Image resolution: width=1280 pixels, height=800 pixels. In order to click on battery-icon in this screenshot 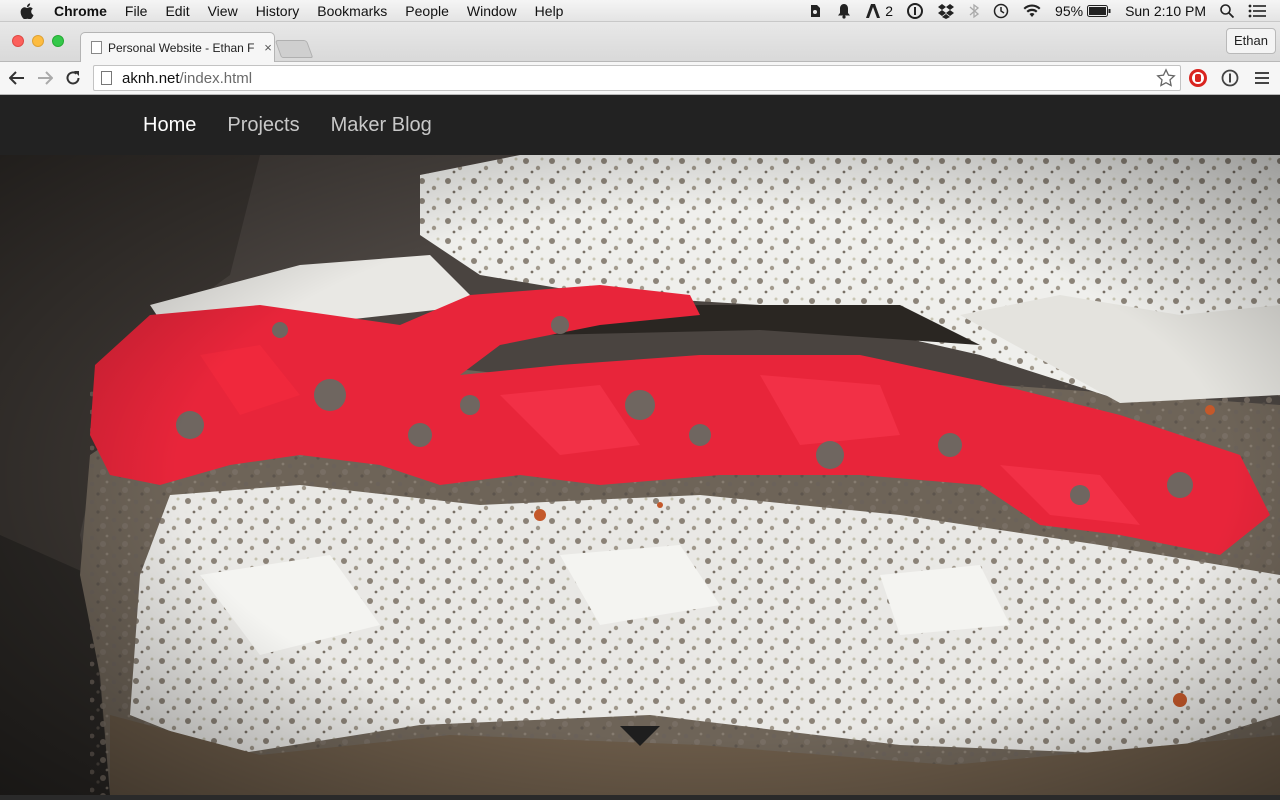, I will do `click(1099, 11)`.